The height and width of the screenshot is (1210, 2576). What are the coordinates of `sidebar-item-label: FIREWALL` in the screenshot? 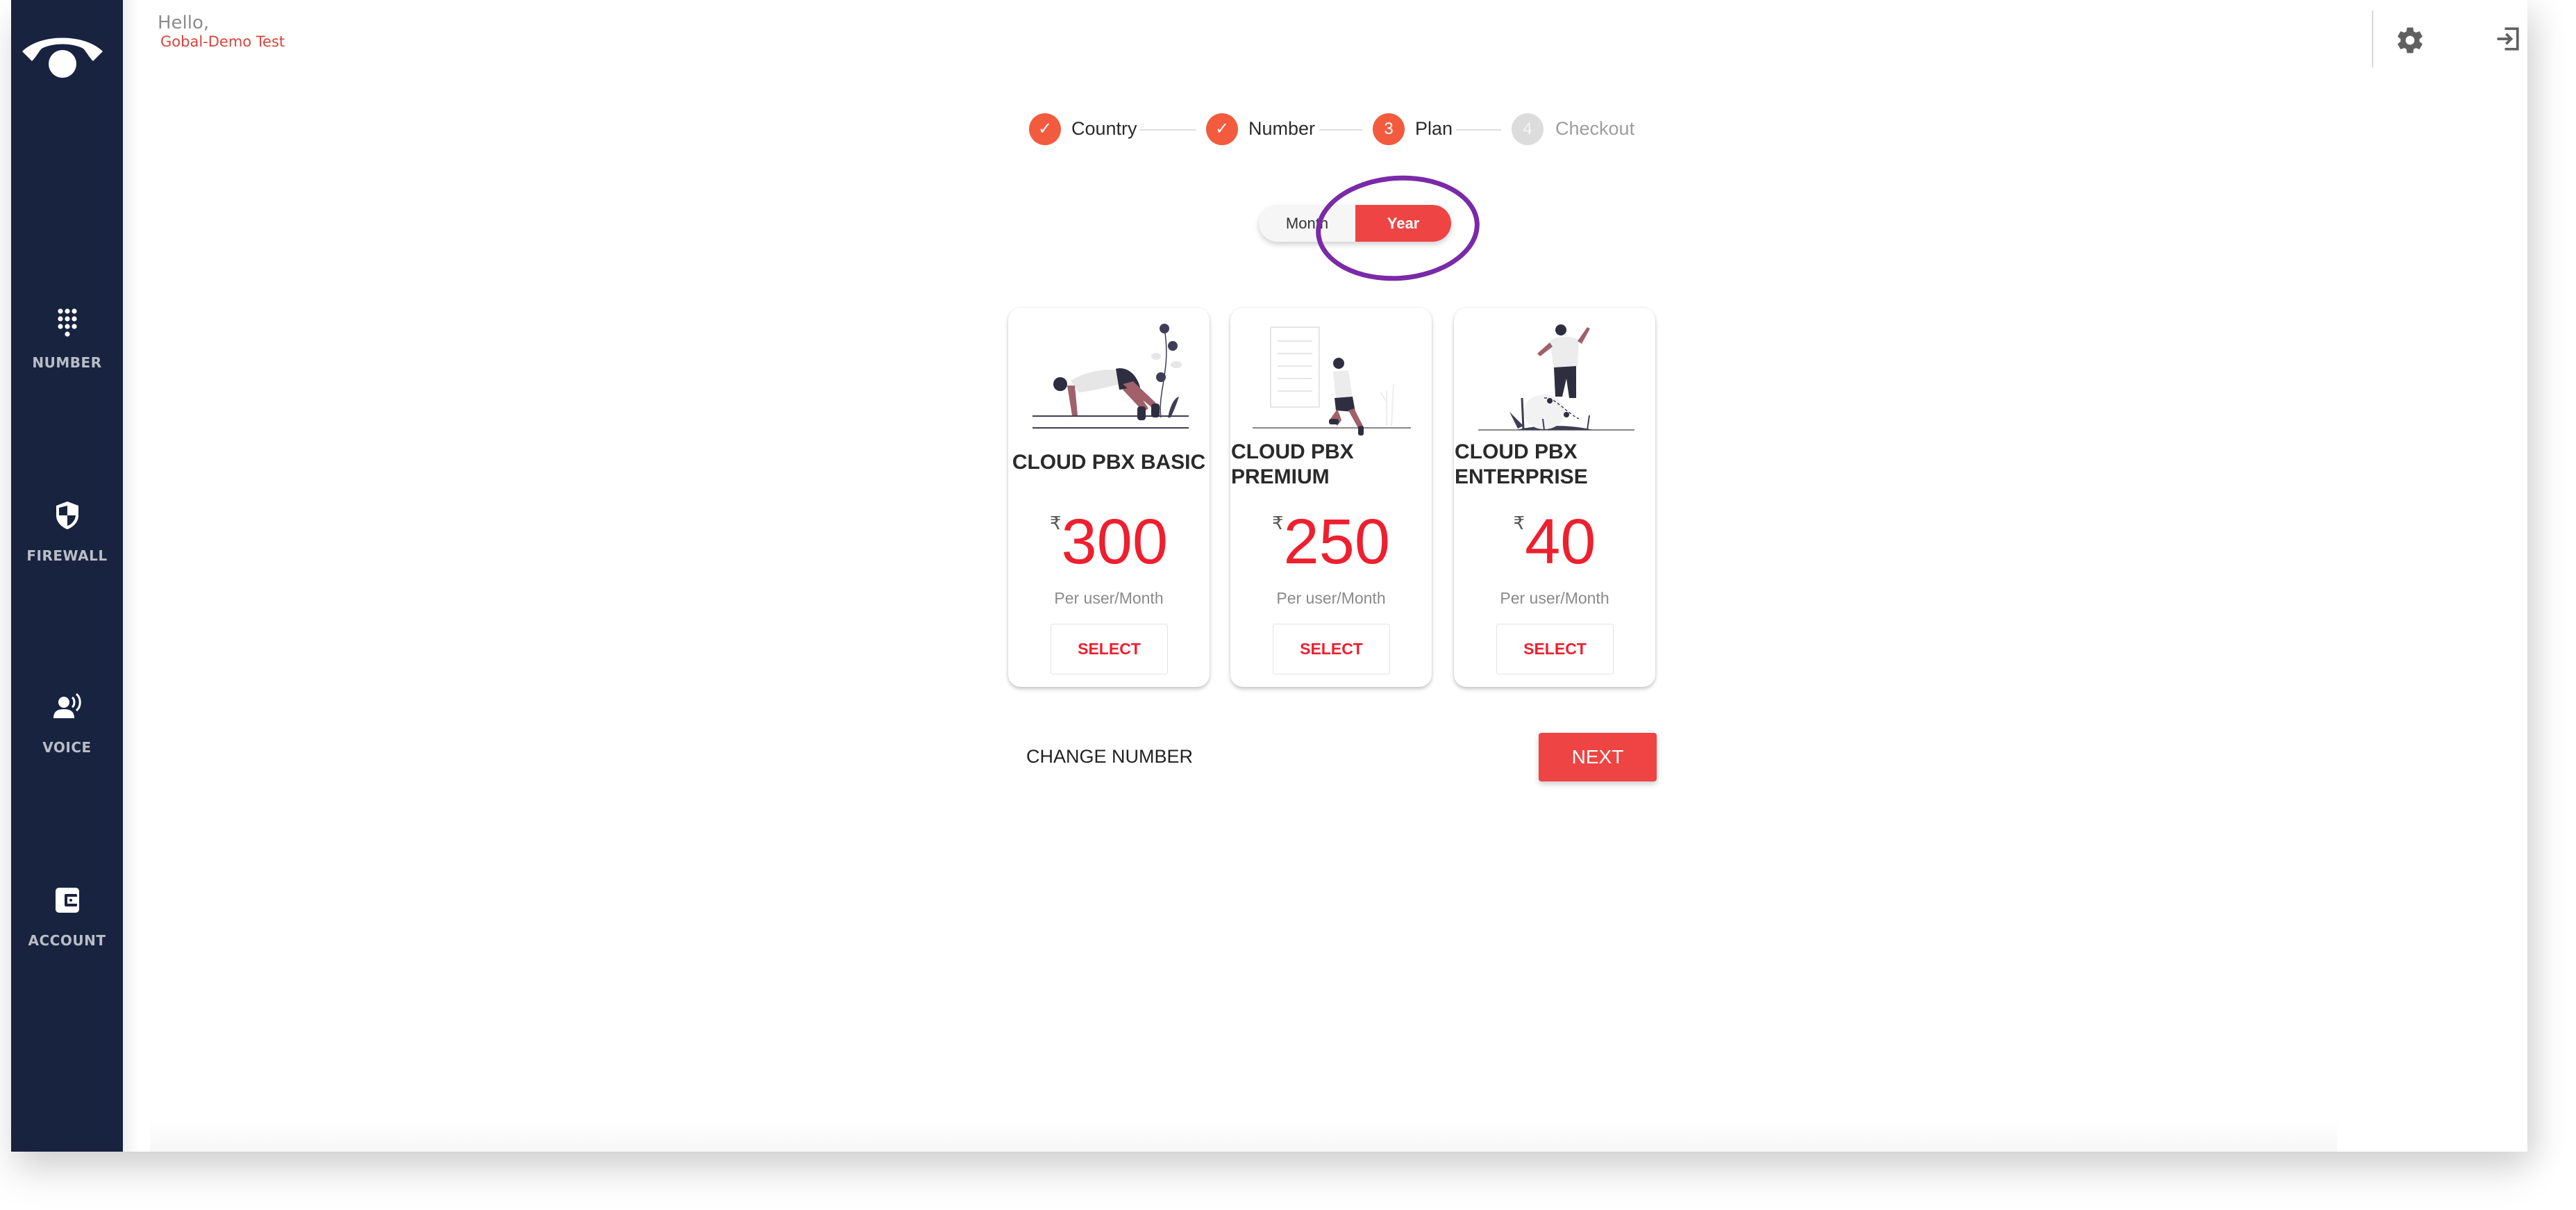 It's located at (67, 555).